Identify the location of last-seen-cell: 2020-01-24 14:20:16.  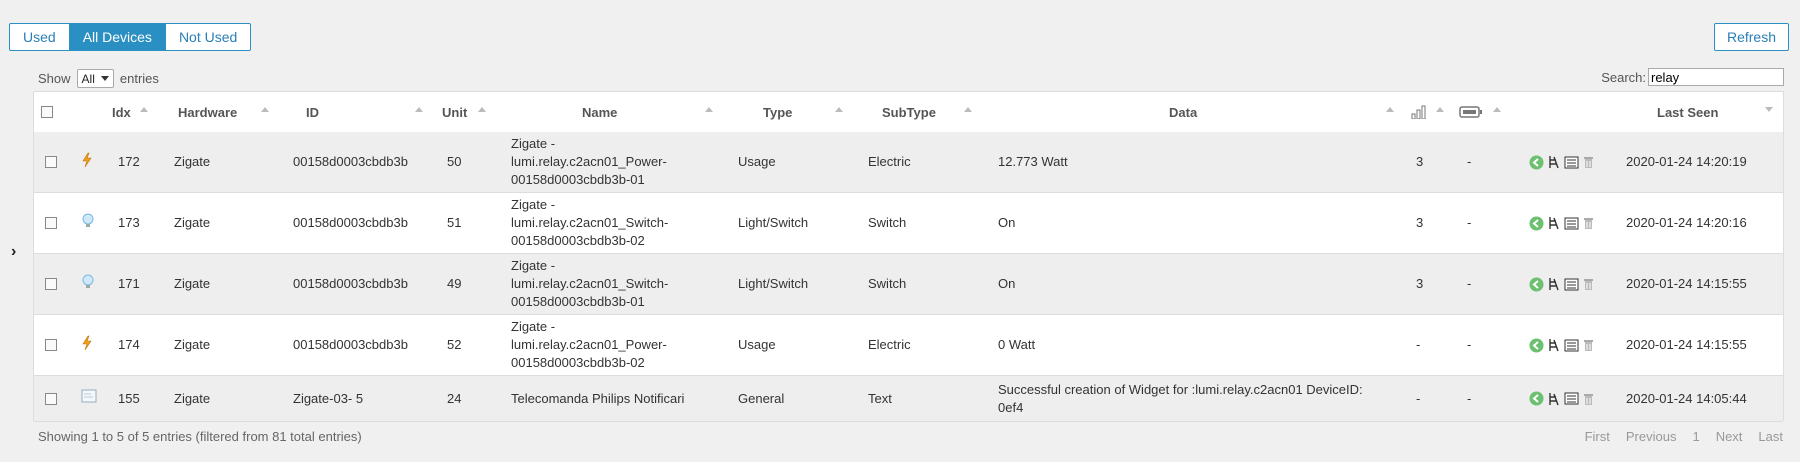
(1686, 222).